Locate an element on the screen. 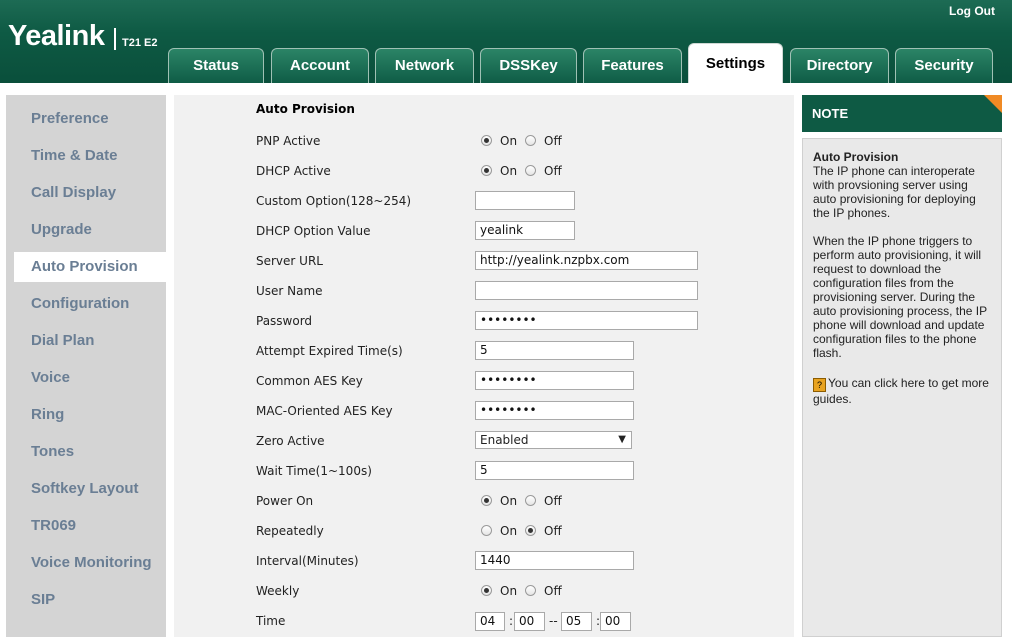  tab-dsskey: DSSKey is located at coordinates (528, 65).